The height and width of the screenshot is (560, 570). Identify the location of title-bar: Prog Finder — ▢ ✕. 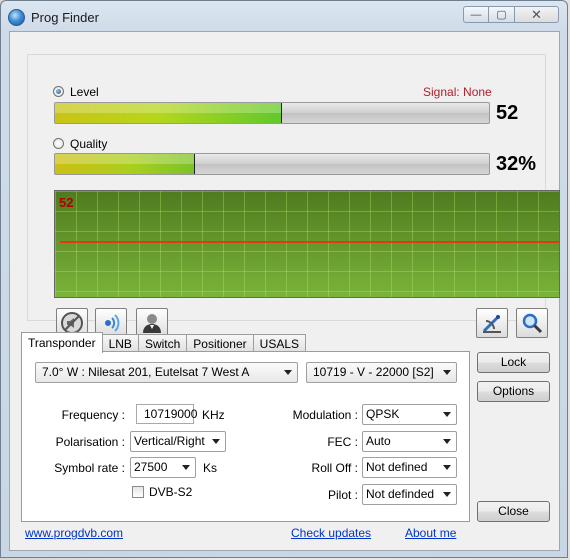
(284, 18).